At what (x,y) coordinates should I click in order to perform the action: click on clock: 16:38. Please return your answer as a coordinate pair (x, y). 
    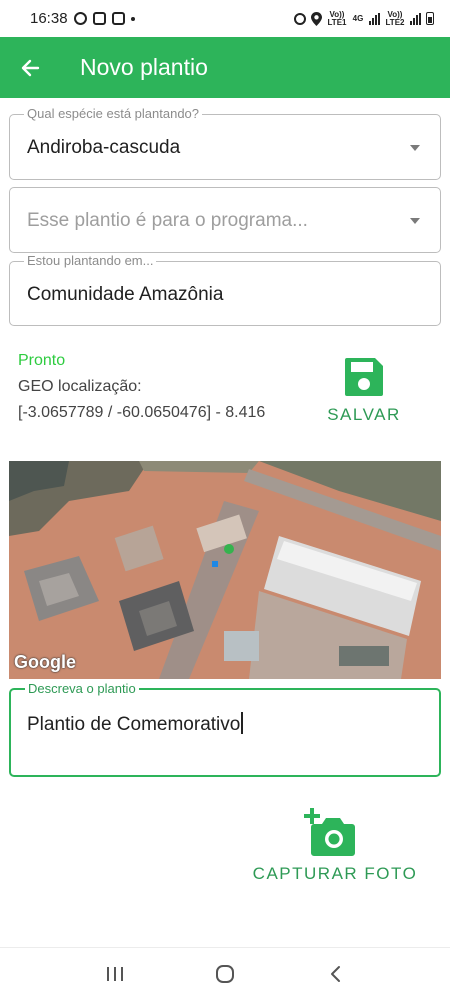
    Looking at the image, I should click on (49, 18).